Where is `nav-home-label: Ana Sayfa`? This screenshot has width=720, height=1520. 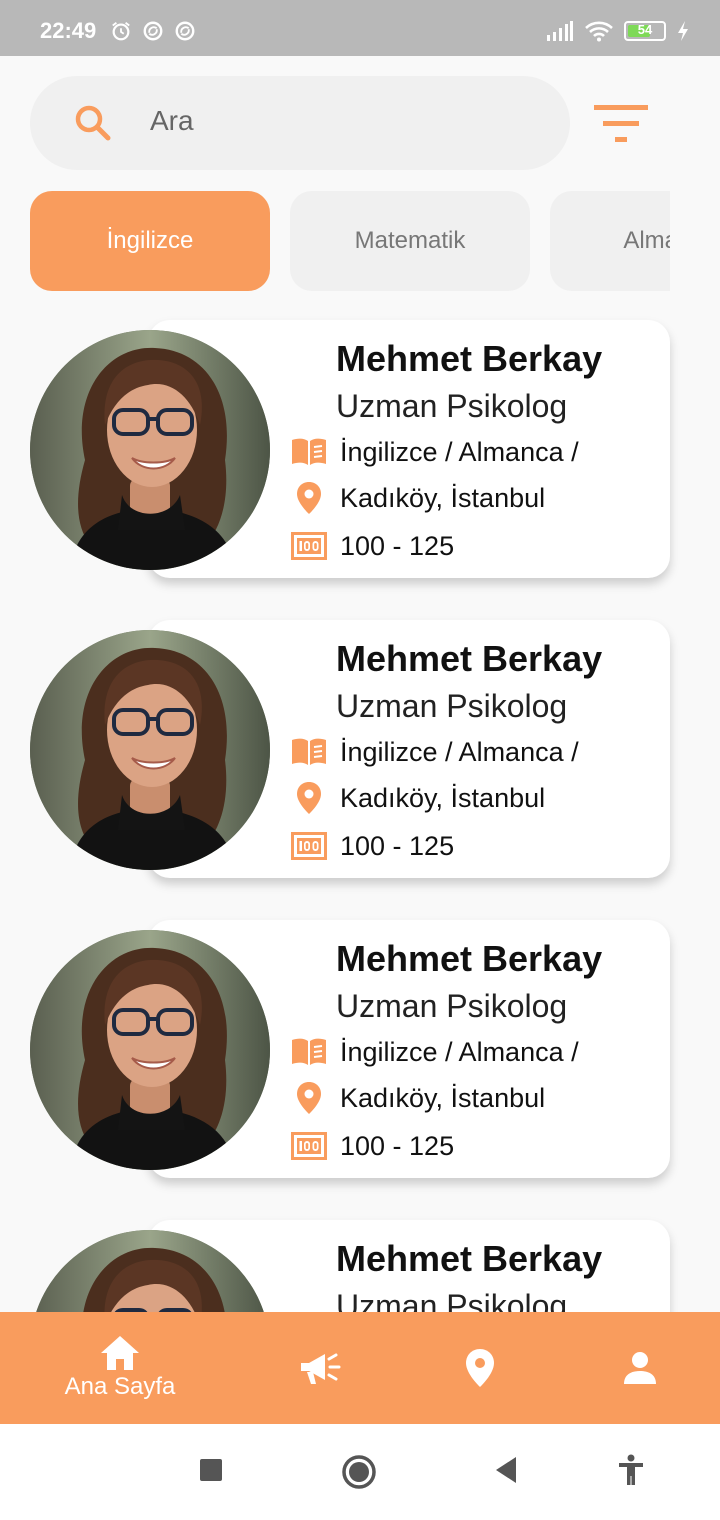 nav-home-label: Ana Sayfa is located at coordinates (120, 1386).